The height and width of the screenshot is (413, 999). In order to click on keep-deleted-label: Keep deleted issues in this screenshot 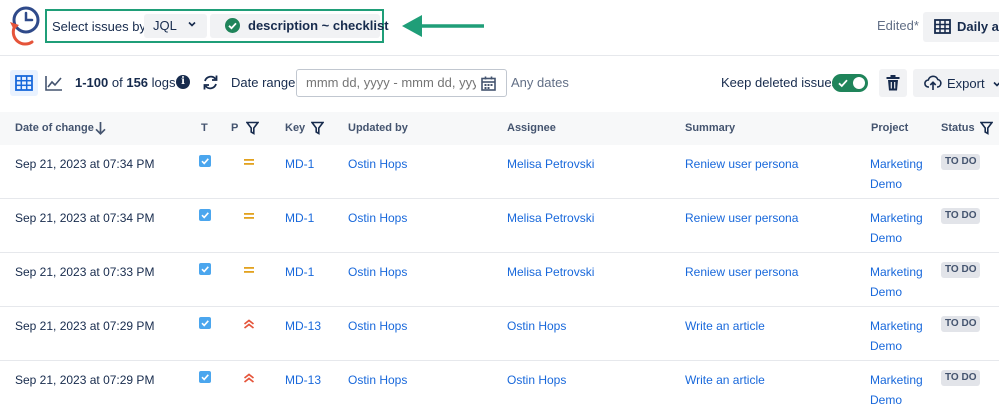, I will do `click(780, 82)`.